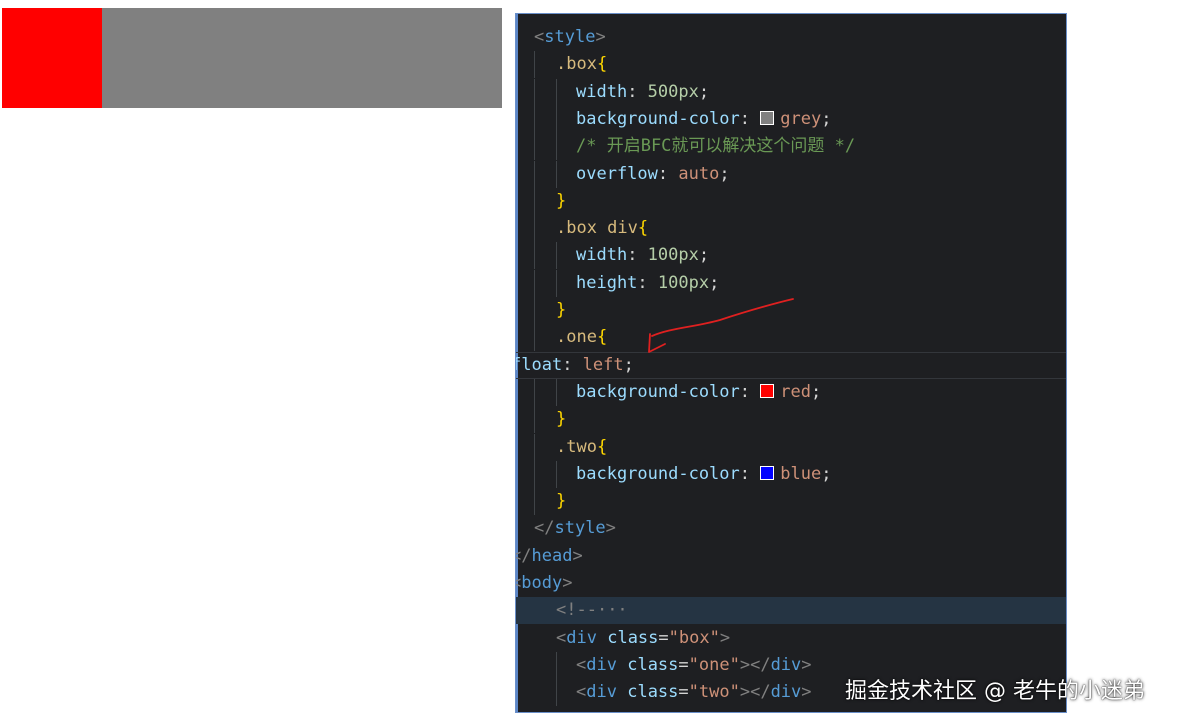  Describe the element at coordinates (791, 528) in the screenshot. I see `code-line: </style>` at that location.